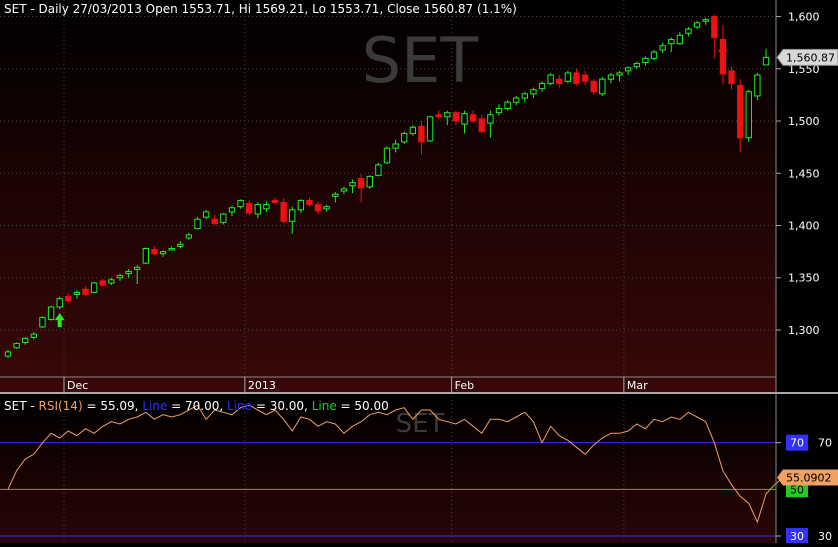  I want to click on x-tick-label: Mar, so click(637, 385).